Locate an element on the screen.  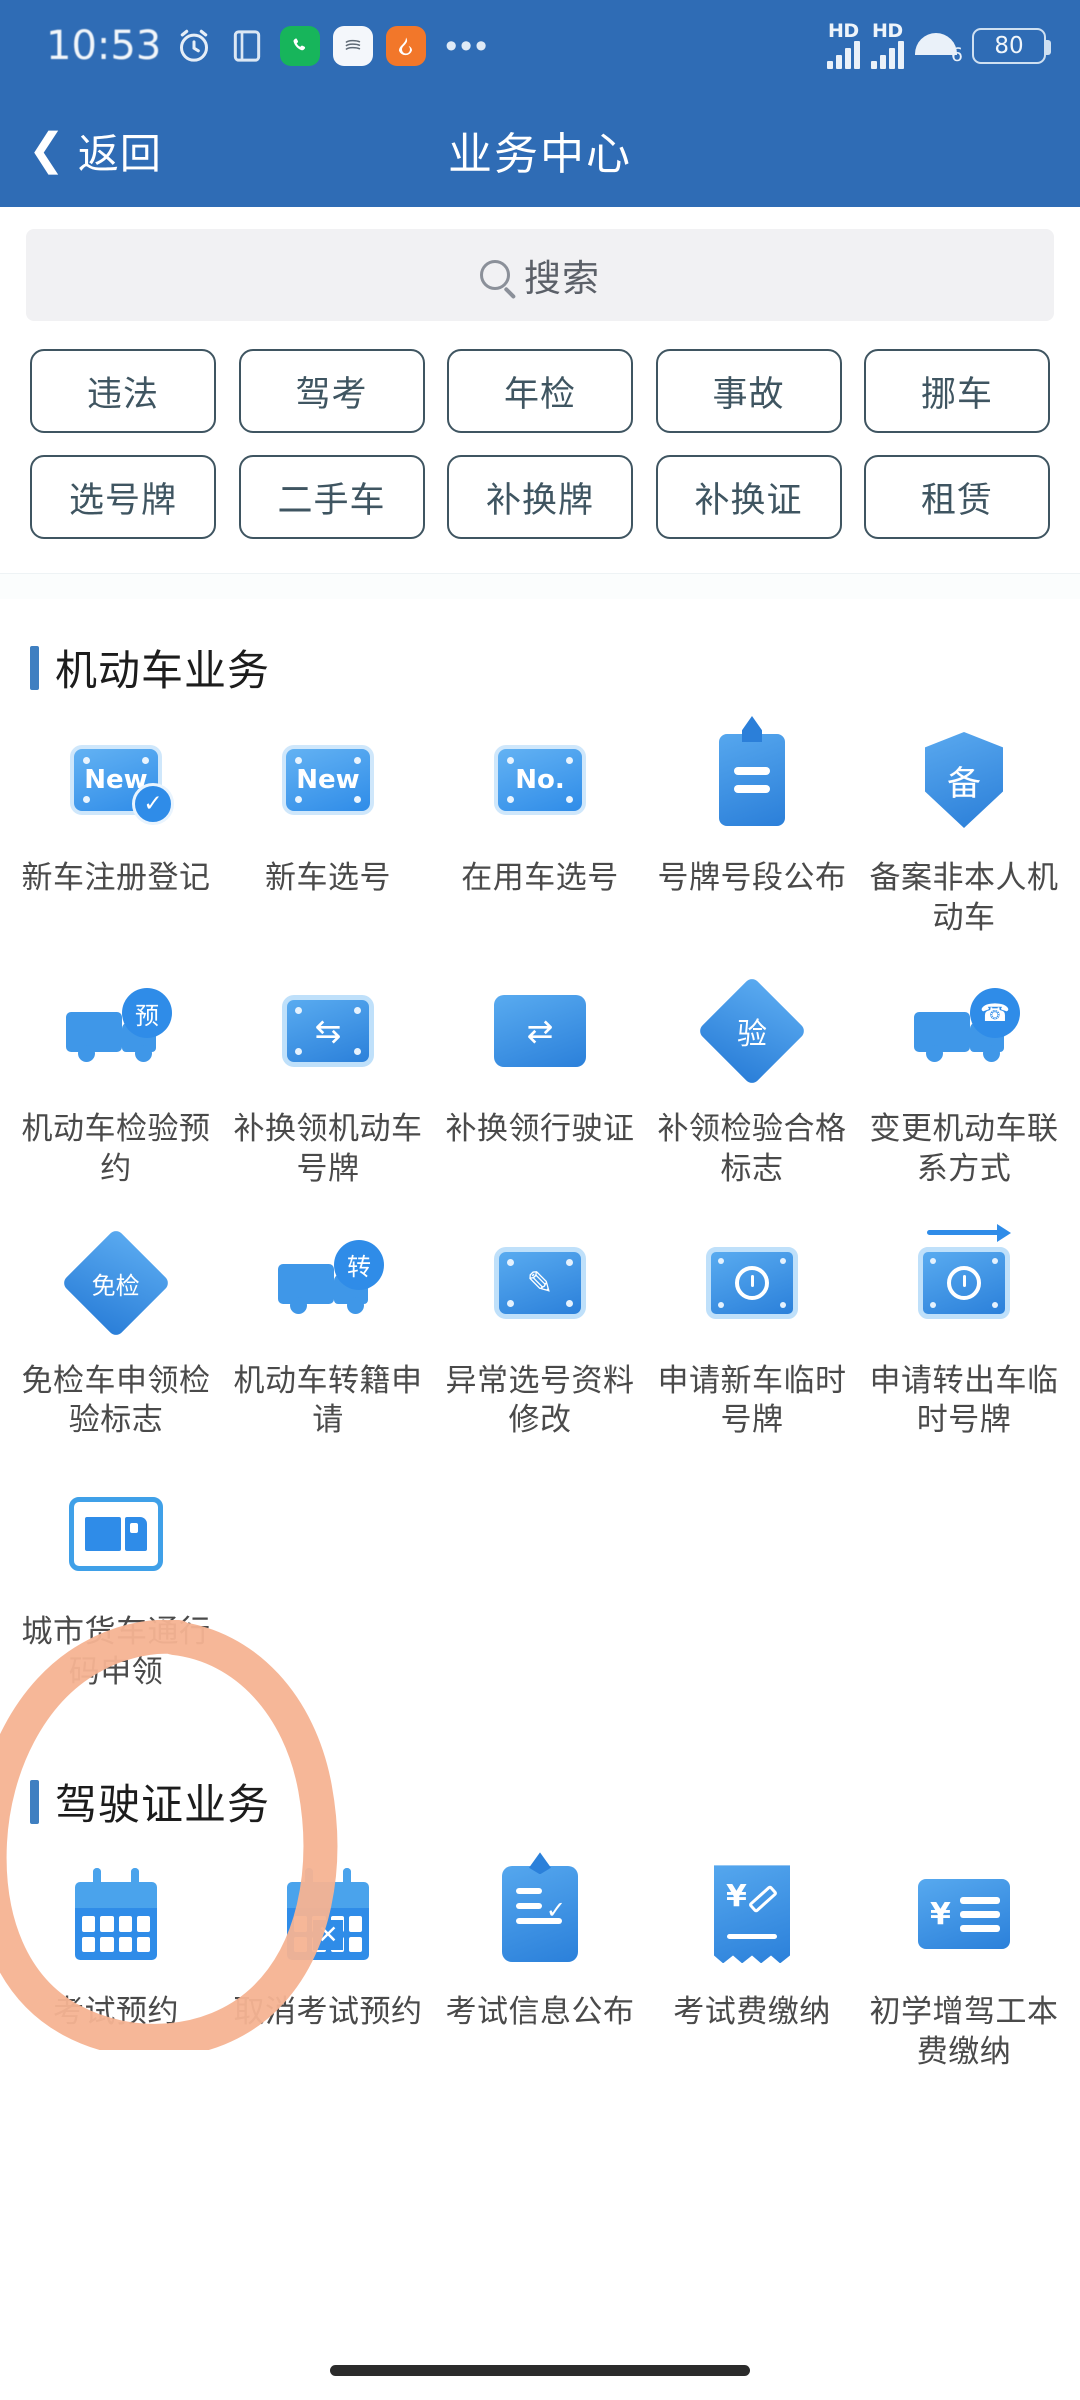
grid-item-label: 申请转出车临时号牌 is located at coordinates (964, 1400).